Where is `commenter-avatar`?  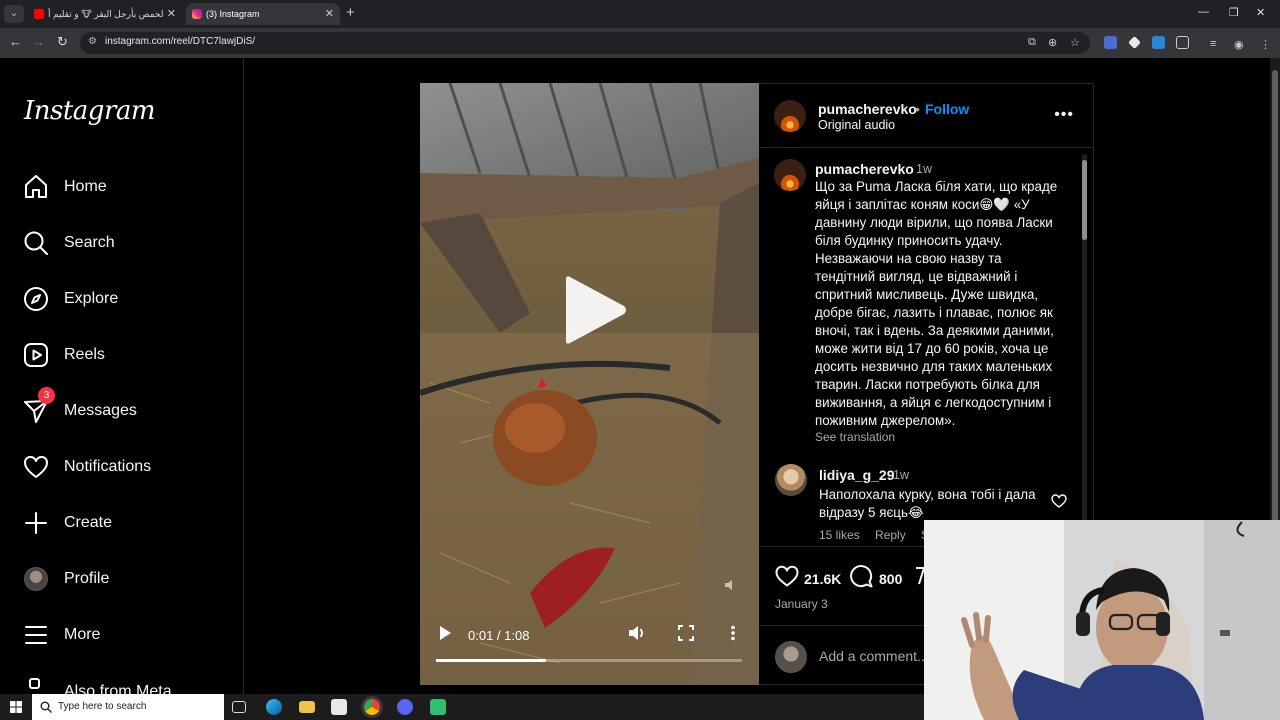
commenter-avatar is located at coordinates (791, 480).